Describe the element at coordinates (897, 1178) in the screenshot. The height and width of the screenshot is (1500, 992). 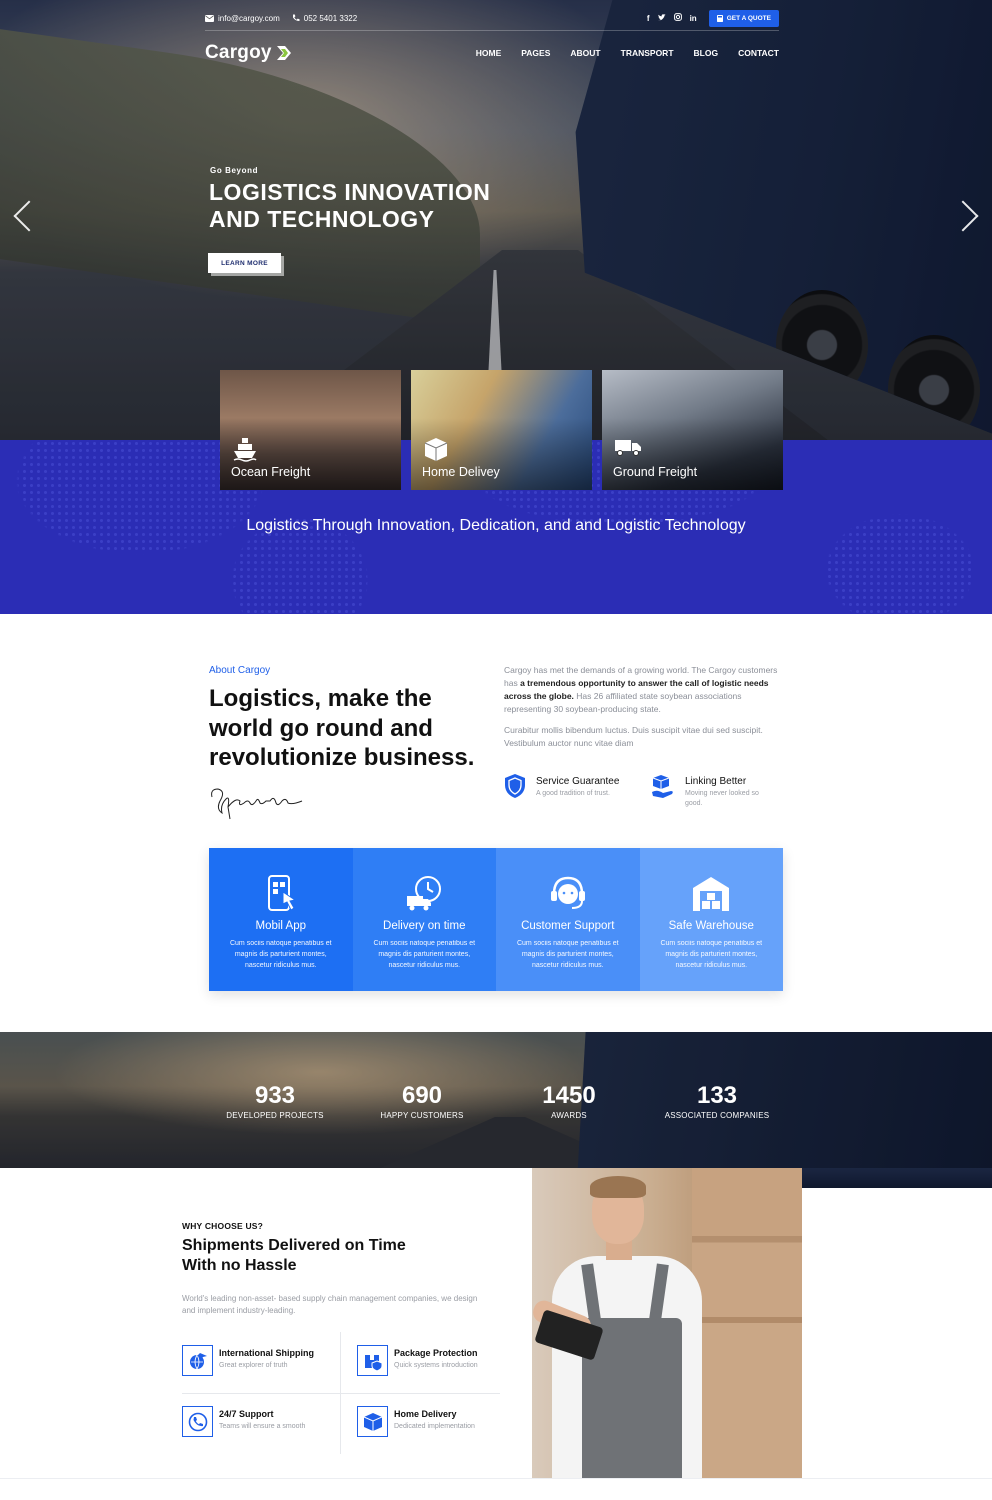
I see `stats-image-overflow` at that location.